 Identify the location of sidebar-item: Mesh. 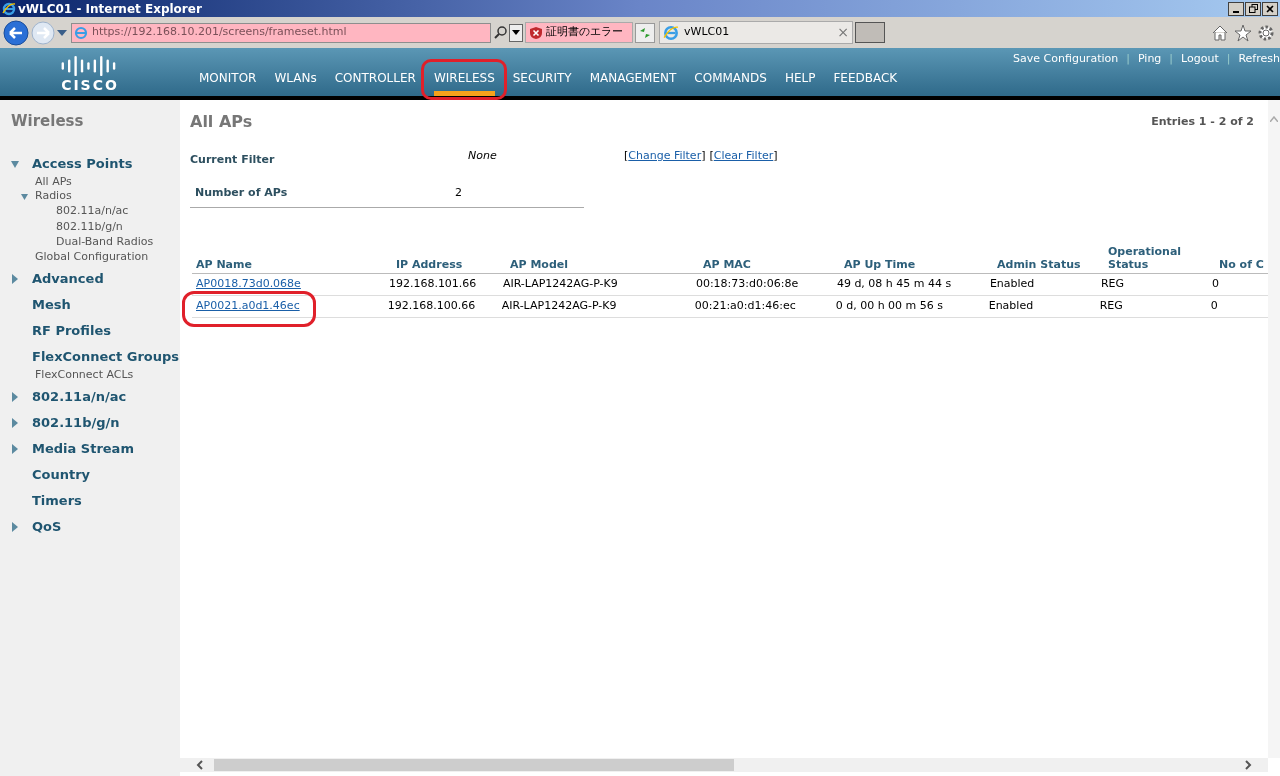
(51, 304).